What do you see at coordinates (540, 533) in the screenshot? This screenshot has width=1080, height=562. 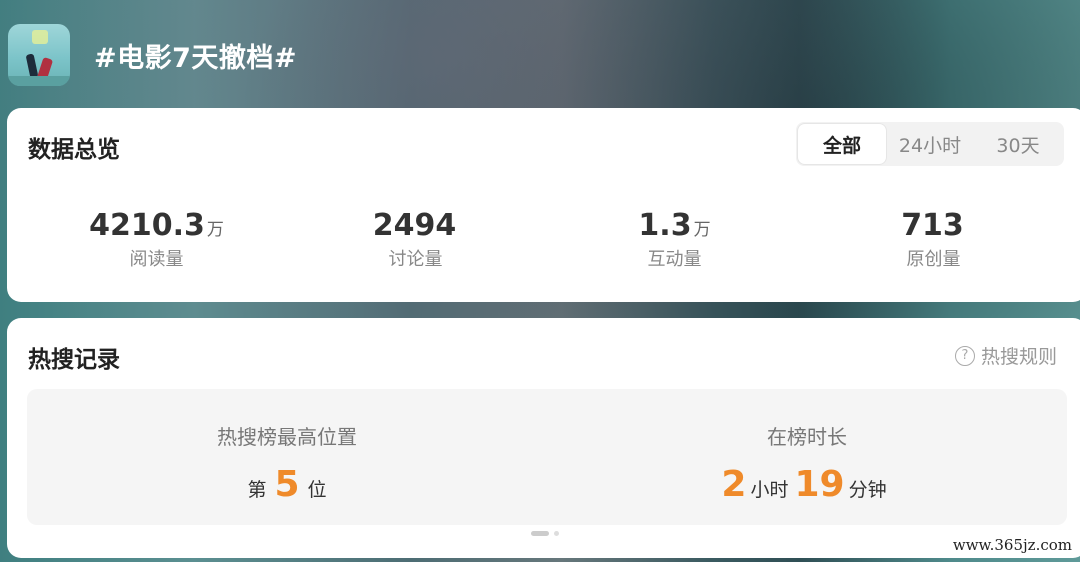 I see `indicator-active` at bounding box center [540, 533].